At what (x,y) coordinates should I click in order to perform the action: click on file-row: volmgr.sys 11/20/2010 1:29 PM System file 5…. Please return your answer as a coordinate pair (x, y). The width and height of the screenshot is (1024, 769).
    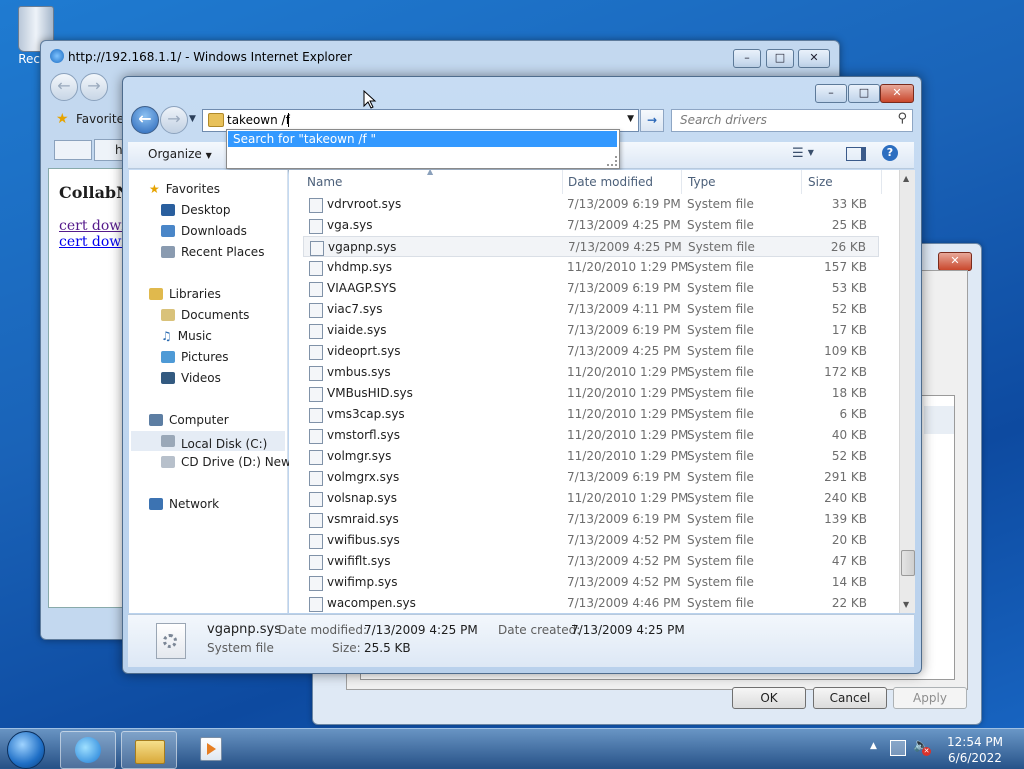
    Looking at the image, I should click on (591, 456).